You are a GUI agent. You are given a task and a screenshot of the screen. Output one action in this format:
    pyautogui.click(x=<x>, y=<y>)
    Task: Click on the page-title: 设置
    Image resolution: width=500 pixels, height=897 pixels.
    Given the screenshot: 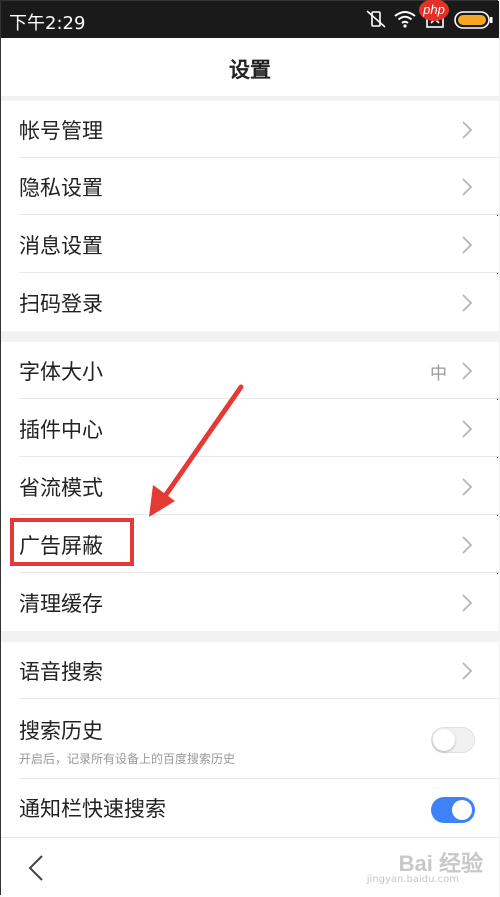 What is the action you would take?
    pyautogui.click(x=250, y=70)
    